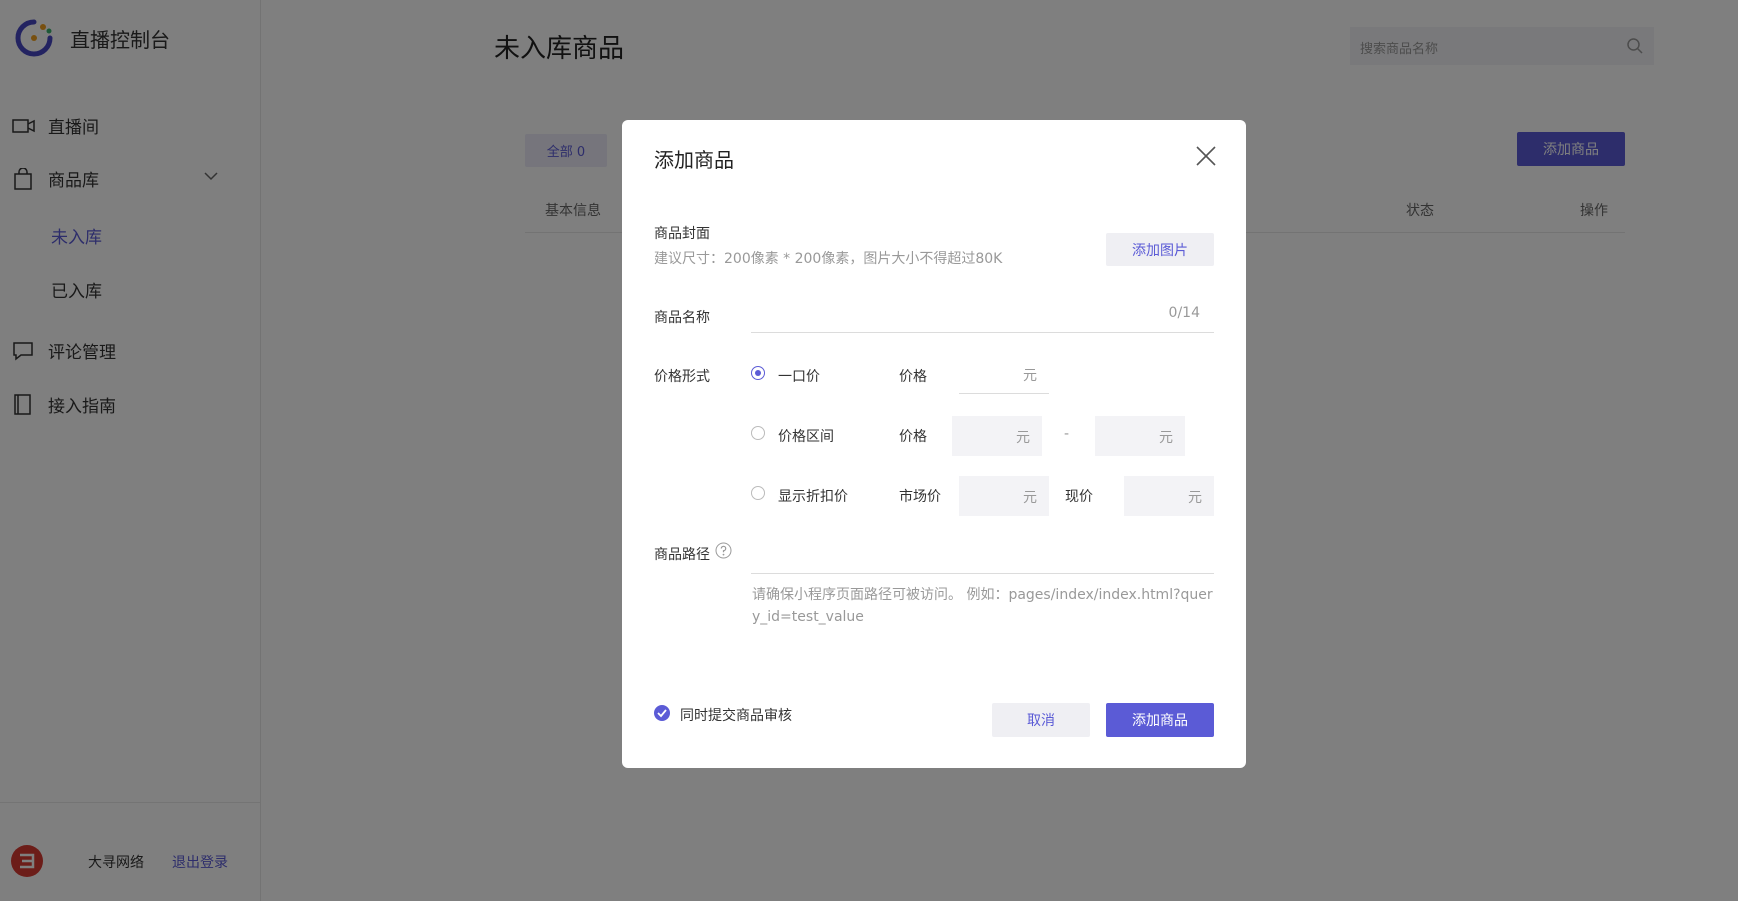 This screenshot has height=901, width=1738. I want to click on name-char-counter: 0/14, so click(1184, 313).